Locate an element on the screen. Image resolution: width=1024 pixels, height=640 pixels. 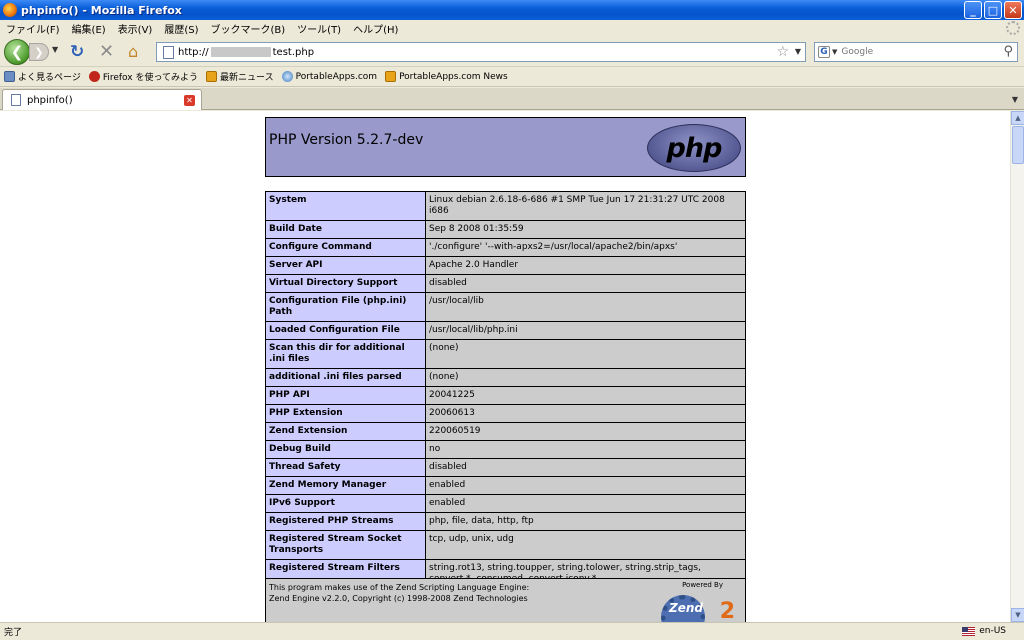
info-key: Configure Command is located at coordinates (345, 247).